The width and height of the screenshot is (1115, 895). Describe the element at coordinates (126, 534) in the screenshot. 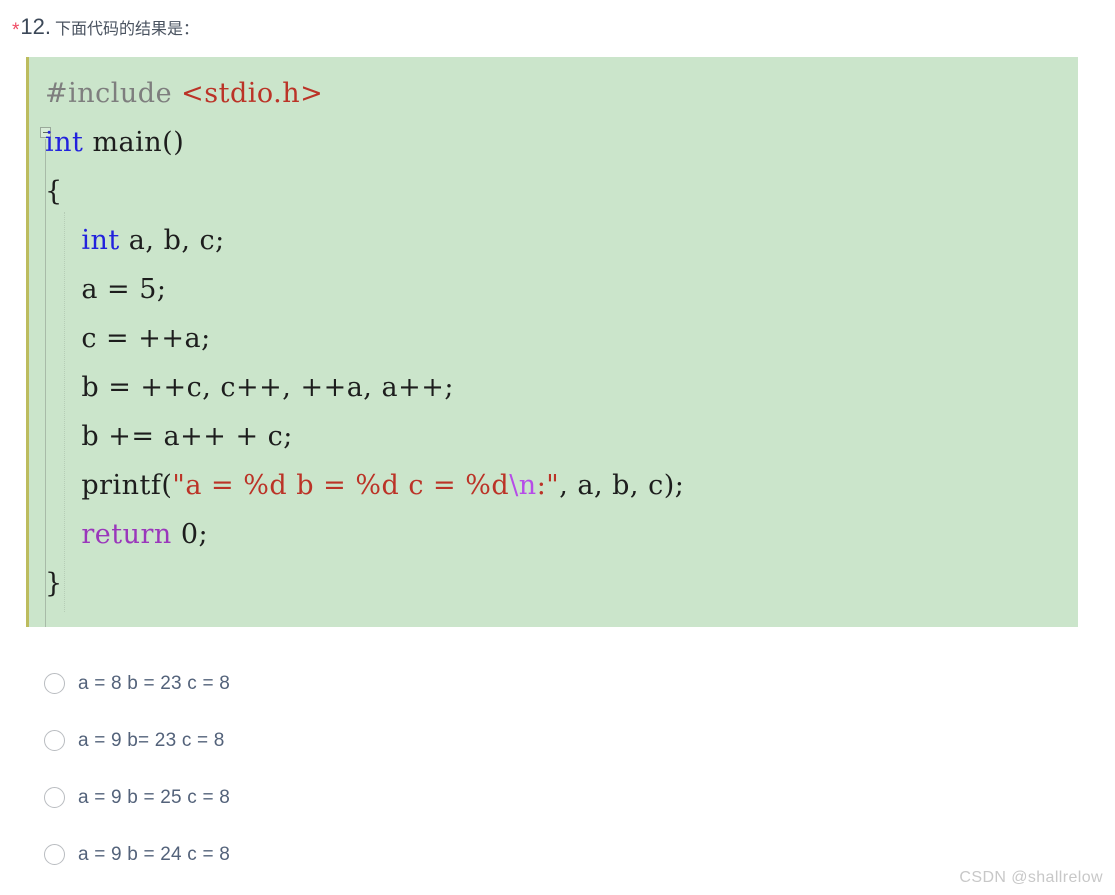

I see `code-token-keyword2: return` at that location.